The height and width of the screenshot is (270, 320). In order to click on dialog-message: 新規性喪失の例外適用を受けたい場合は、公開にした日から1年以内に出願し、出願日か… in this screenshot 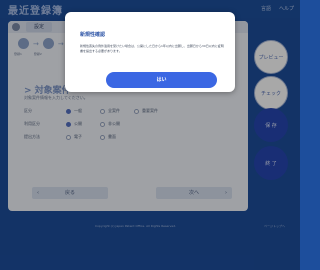, I will do `click(152, 48)`.